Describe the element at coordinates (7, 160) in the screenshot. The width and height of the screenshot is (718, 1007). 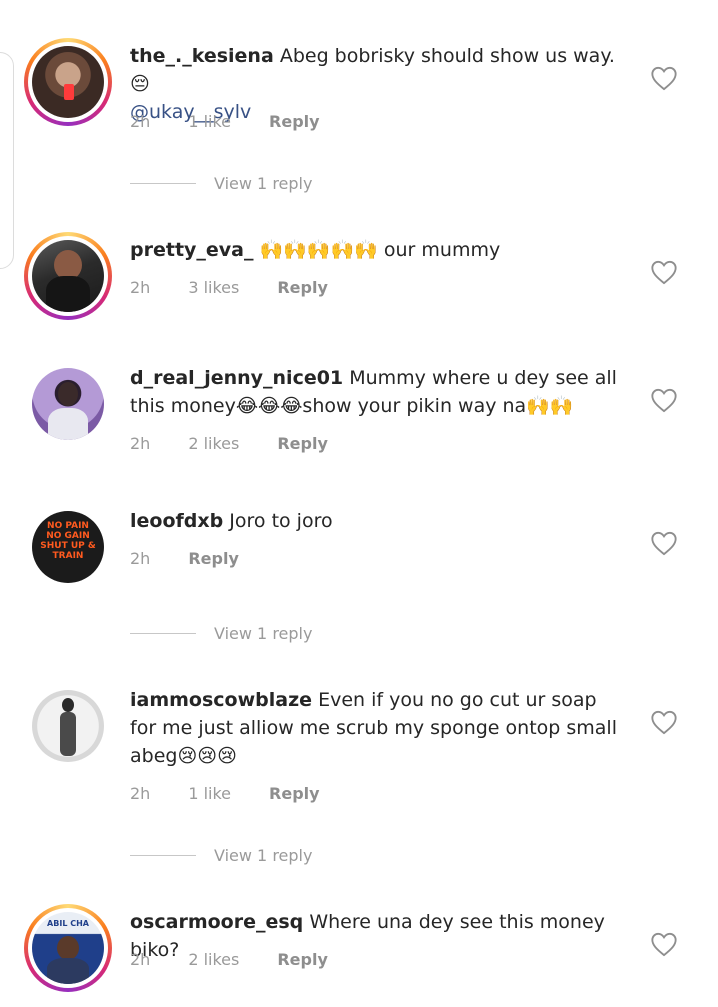
I see `side-panel-edge` at that location.